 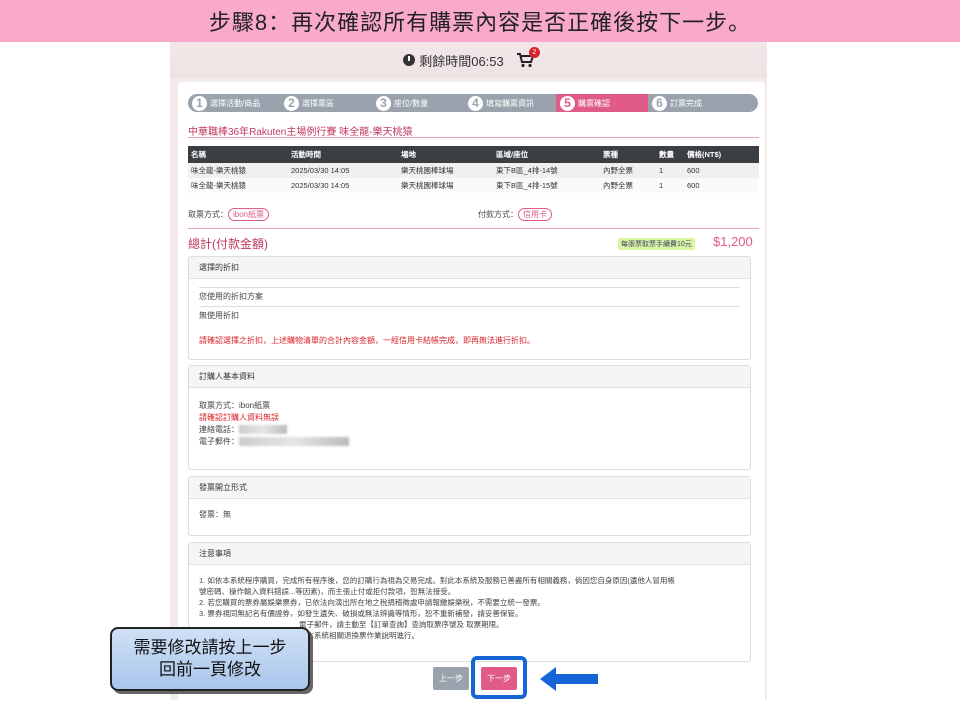 What do you see at coordinates (210, 659) in the screenshot?
I see `callout-note: 需要修改請按上一步 回前一頁修改` at bounding box center [210, 659].